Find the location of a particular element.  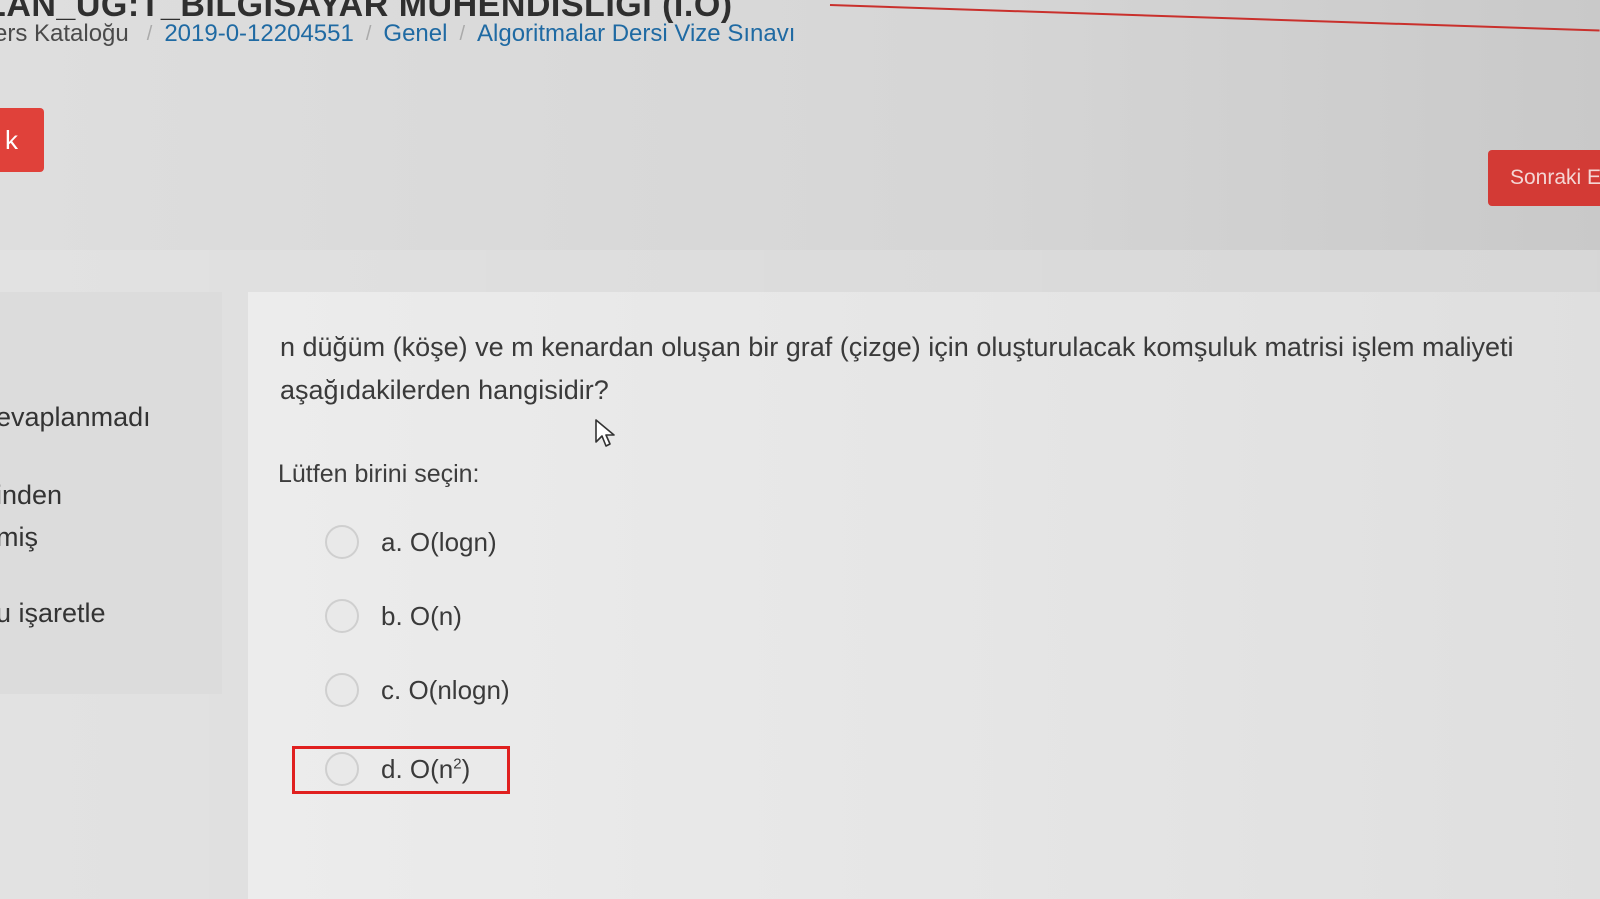

answer-option-b: b. O(n) is located at coordinates (393, 616).